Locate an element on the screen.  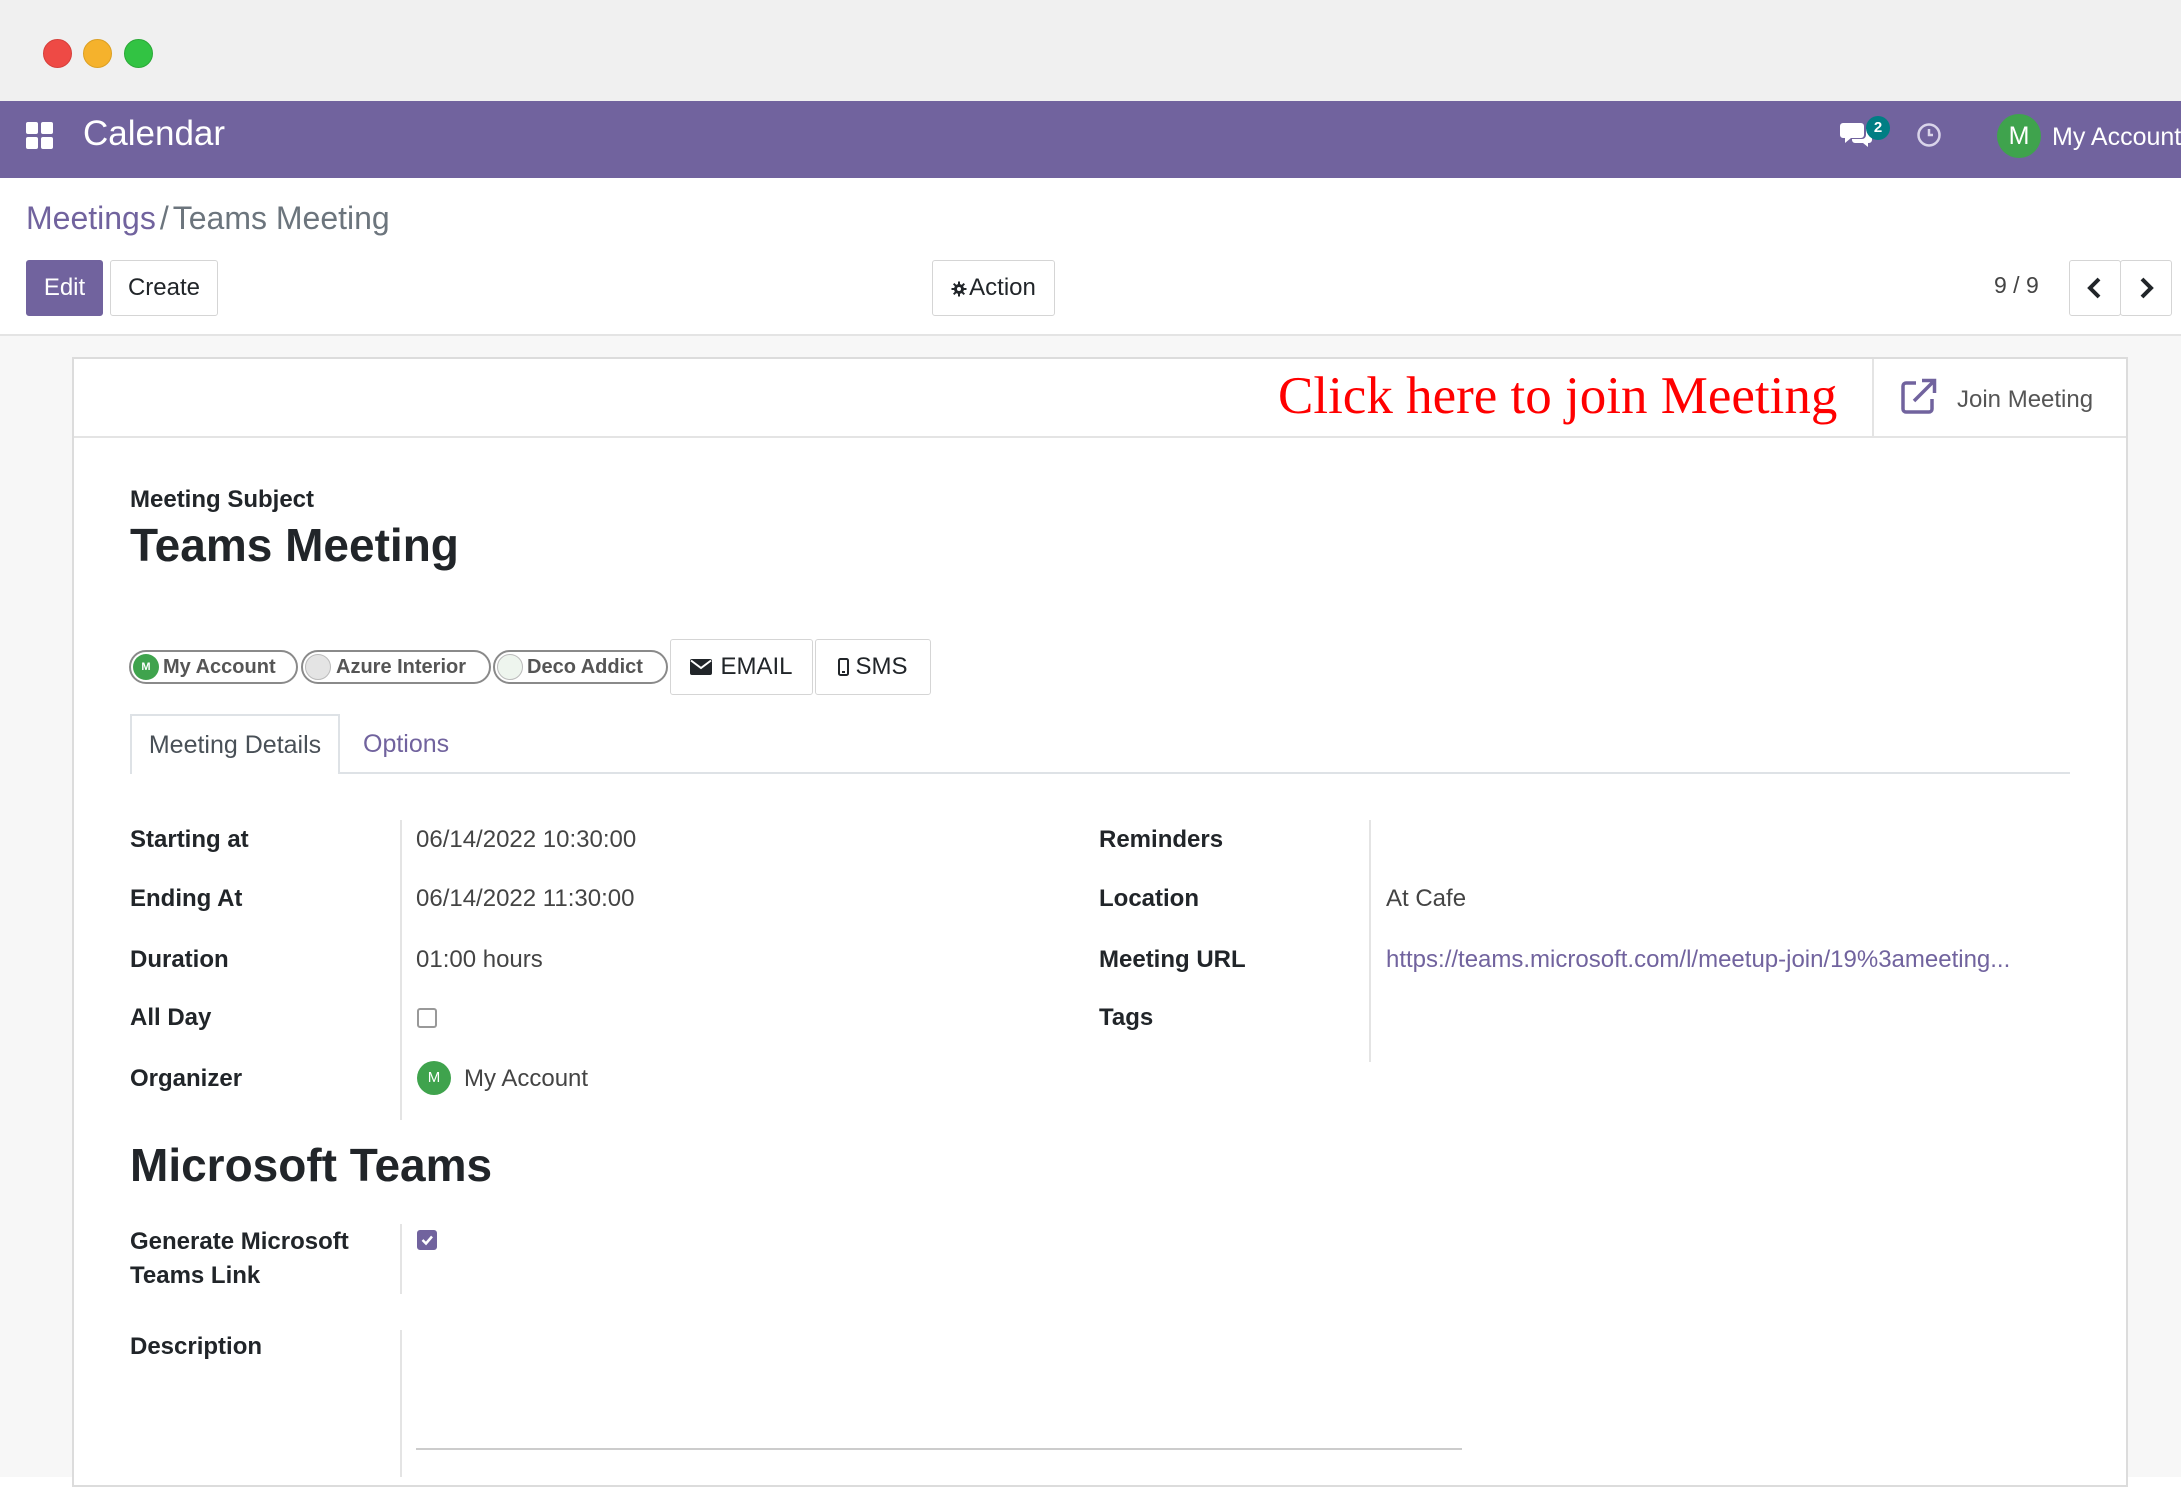
attendee-name: Azure Interior is located at coordinates (401, 667).